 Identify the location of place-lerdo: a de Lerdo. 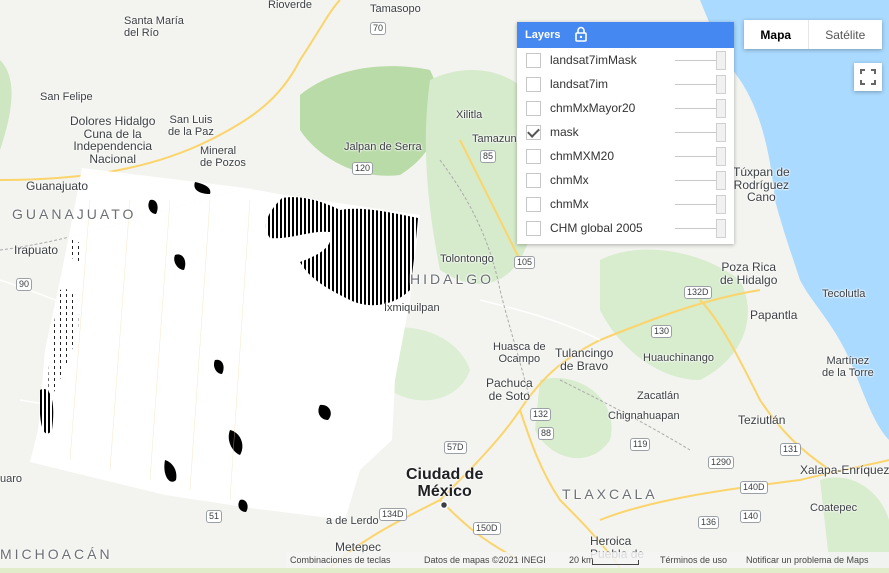
(352, 521).